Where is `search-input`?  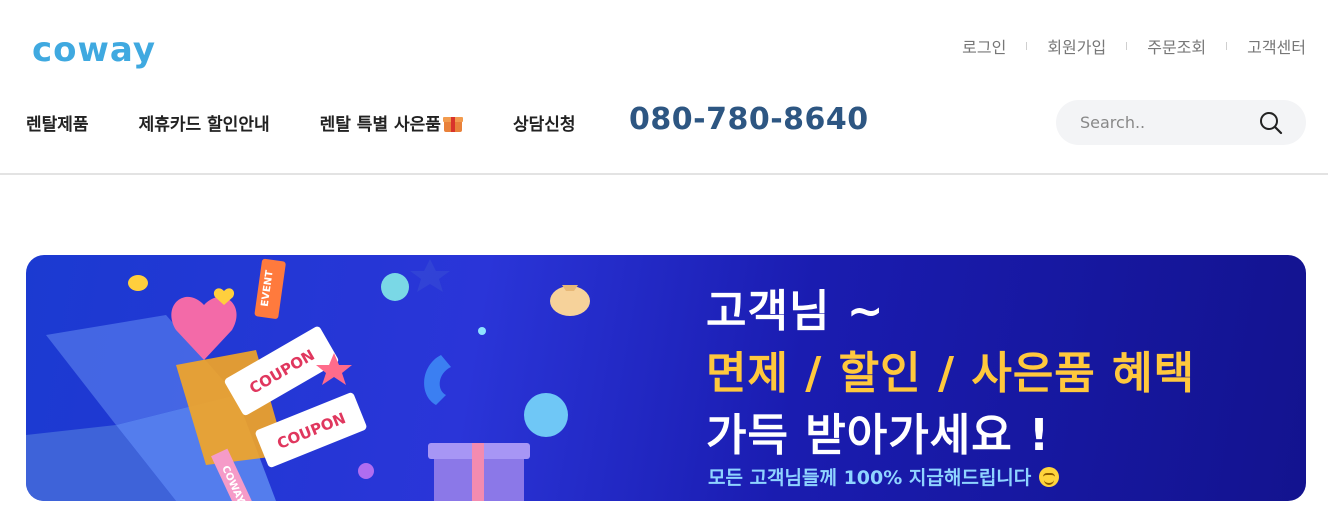
search-input is located at coordinates (1165, 122).